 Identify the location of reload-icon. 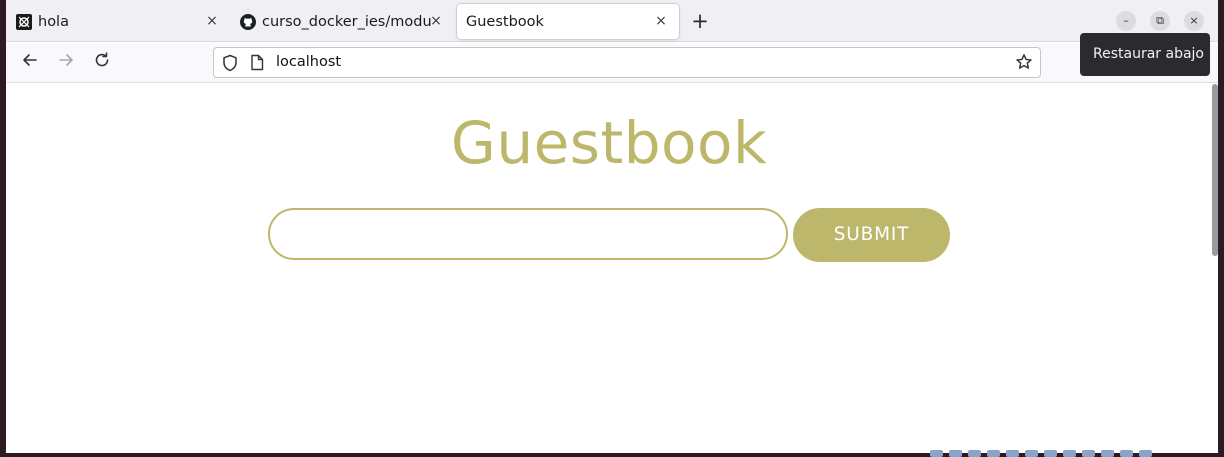
(102, 59).